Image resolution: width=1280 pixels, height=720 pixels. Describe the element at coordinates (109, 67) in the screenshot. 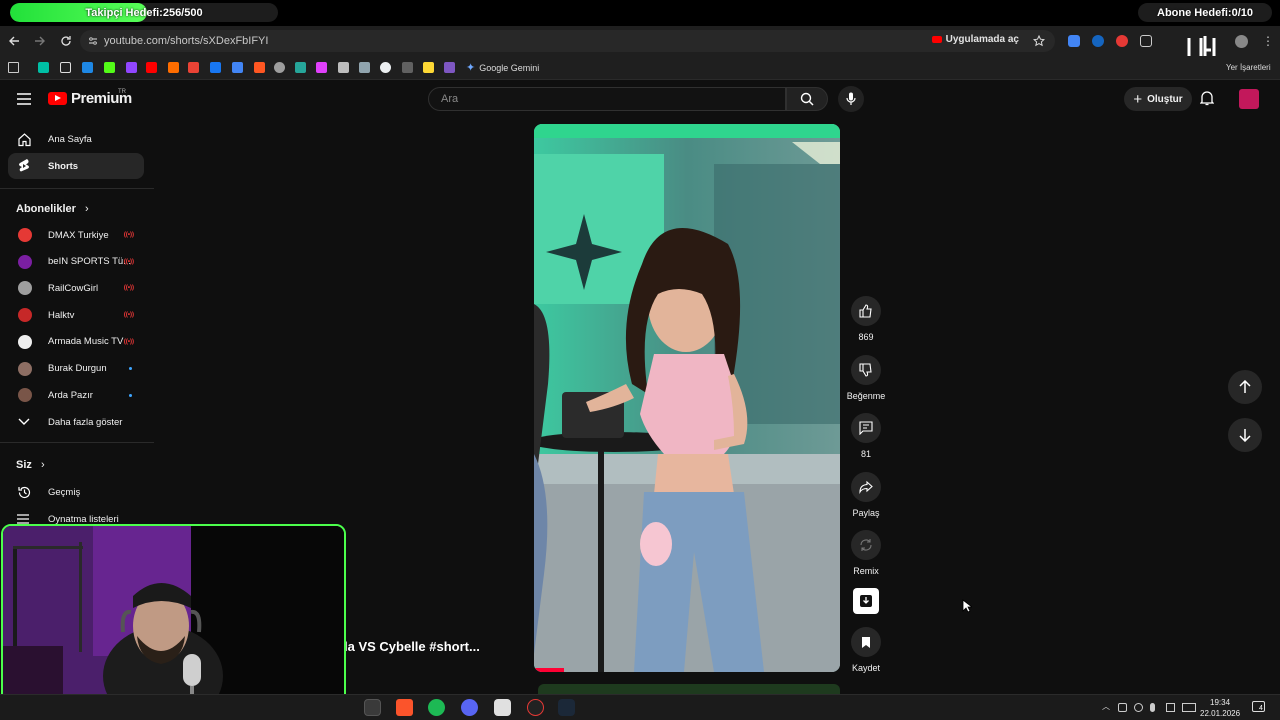

I see `kick-icon` at that location.